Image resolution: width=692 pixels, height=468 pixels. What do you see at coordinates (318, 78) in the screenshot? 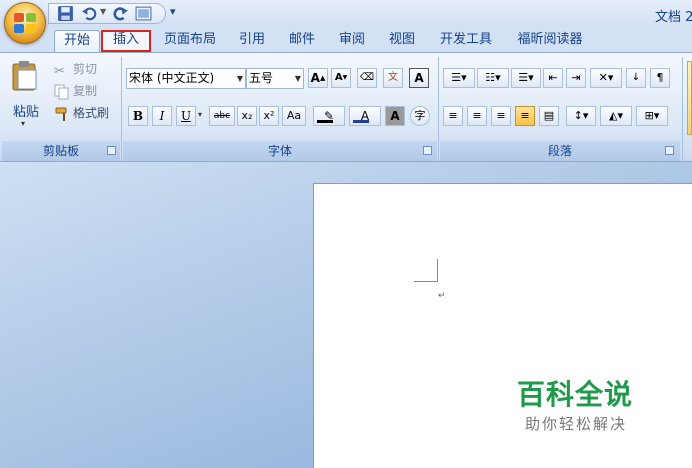
I see `grow-font-button: A▲` at bounding box center [318, 78].